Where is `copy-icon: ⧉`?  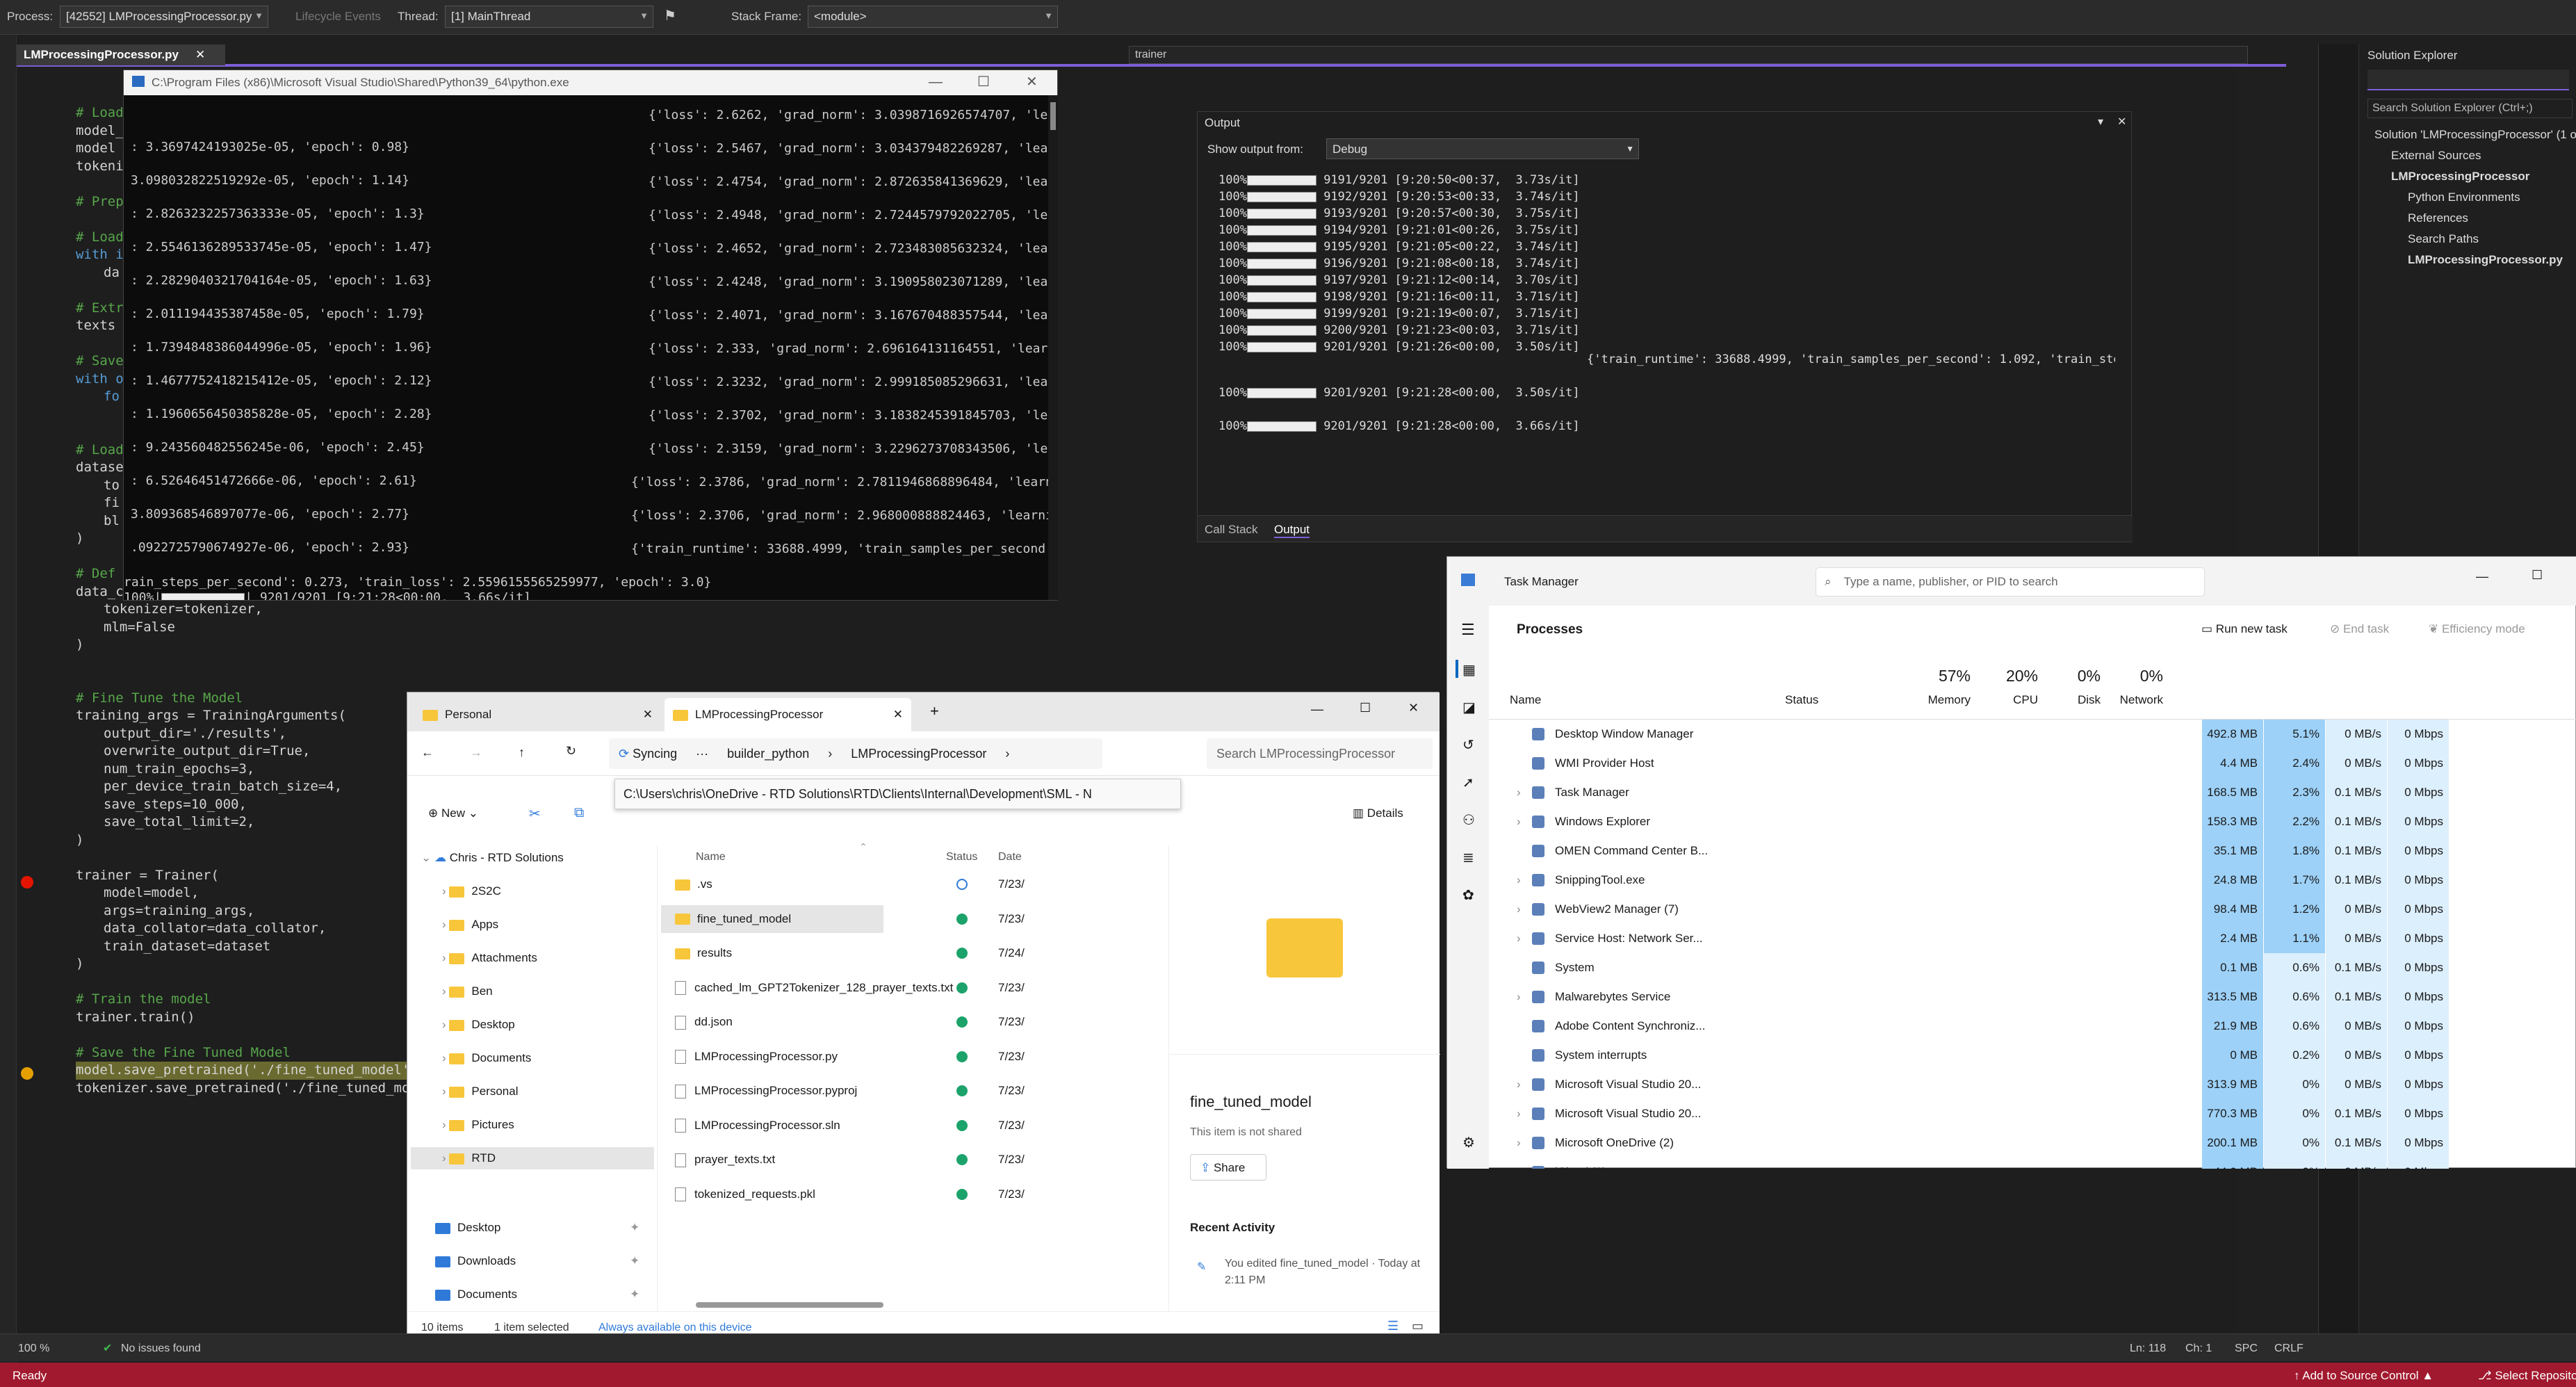 copy-icon: ⧉ is located at coordinates (579, 813).